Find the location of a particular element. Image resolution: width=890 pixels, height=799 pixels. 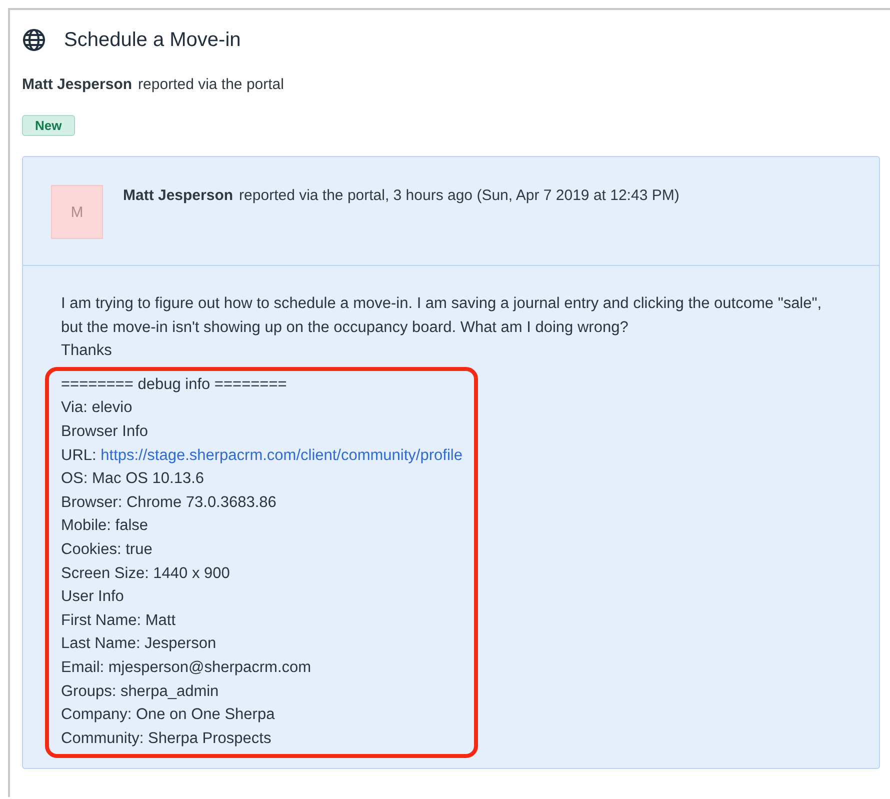

debug-line: First Name: Matt is located at coordinates (119, 620).